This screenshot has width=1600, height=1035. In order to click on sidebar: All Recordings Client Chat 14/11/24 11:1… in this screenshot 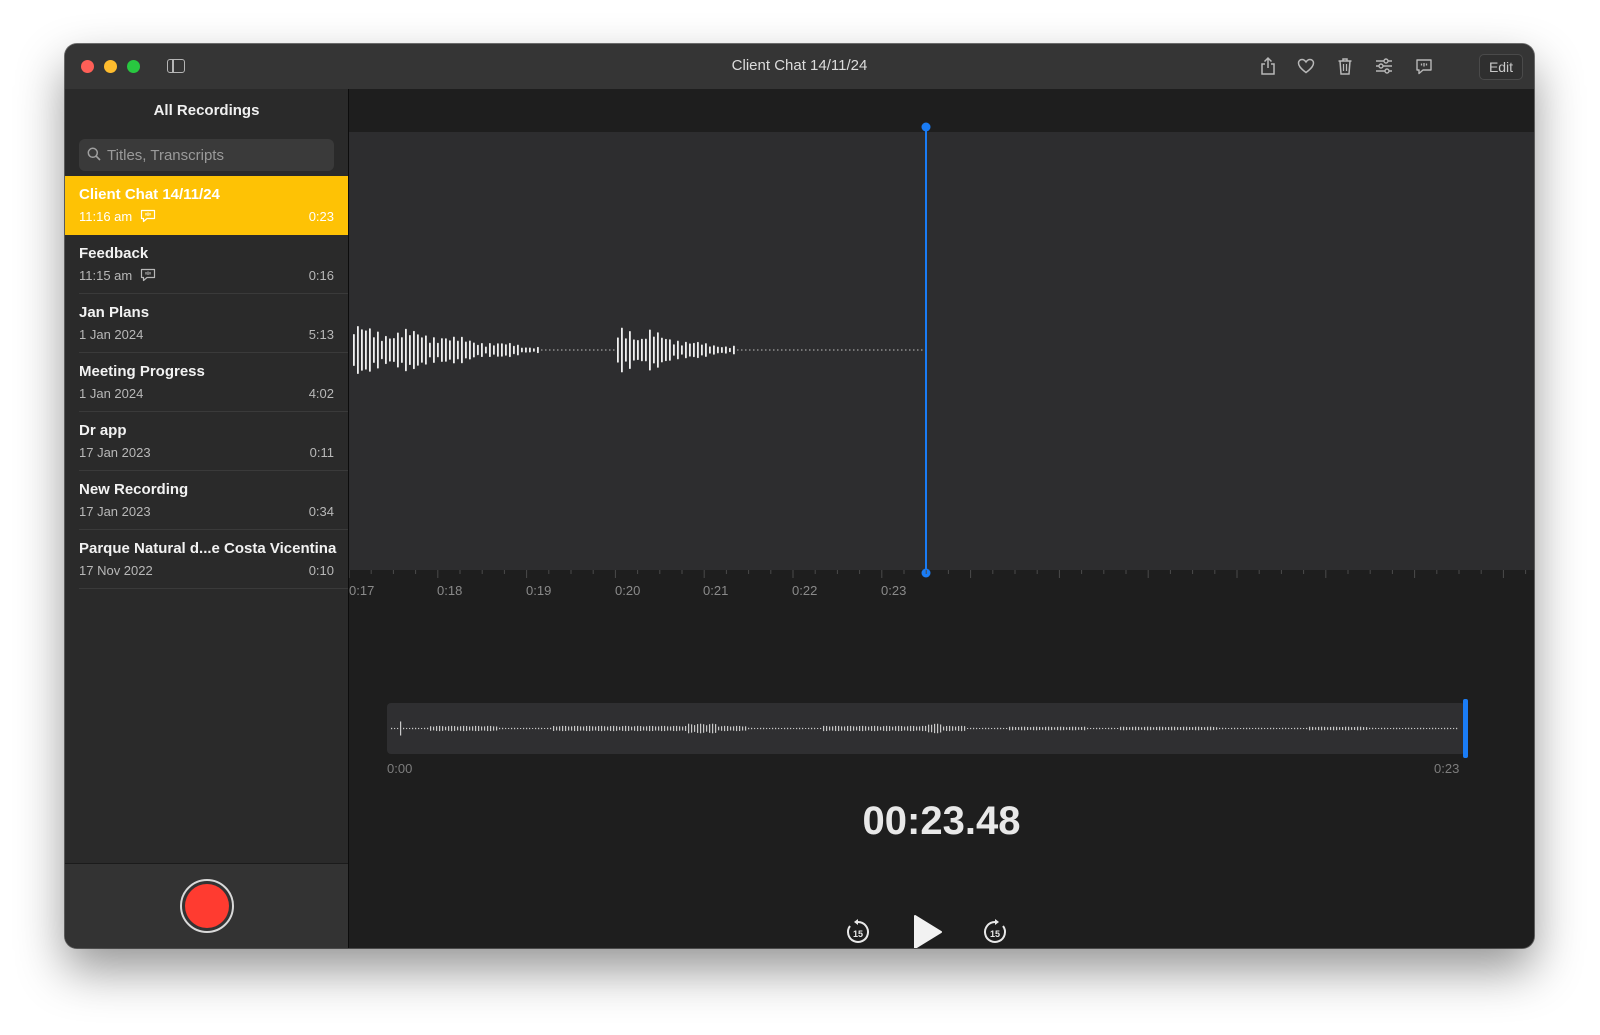, I will do `click(207, 518)`.